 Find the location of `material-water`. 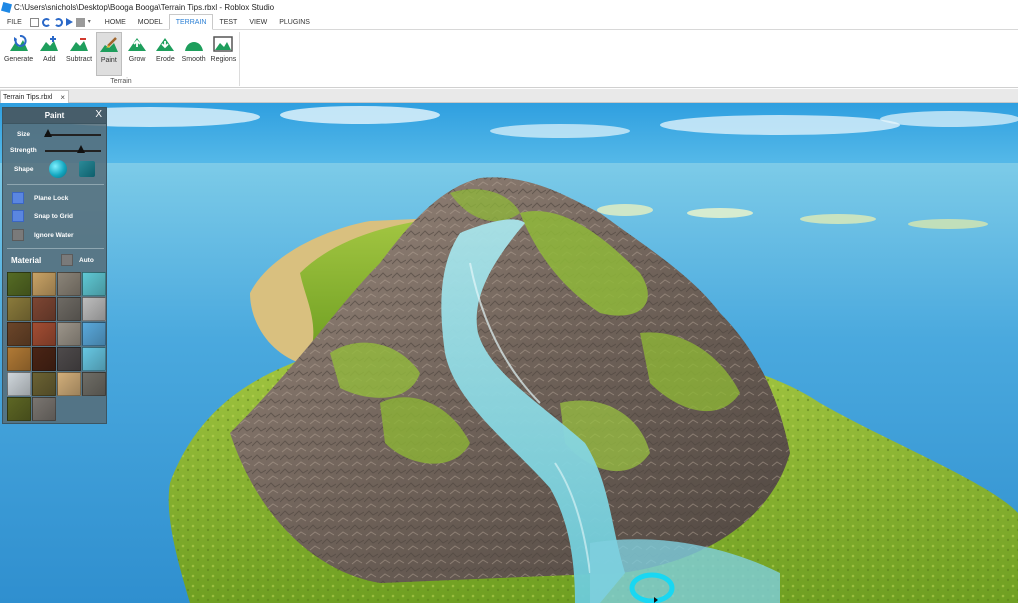

material-water is located at coordinates (94, 284).